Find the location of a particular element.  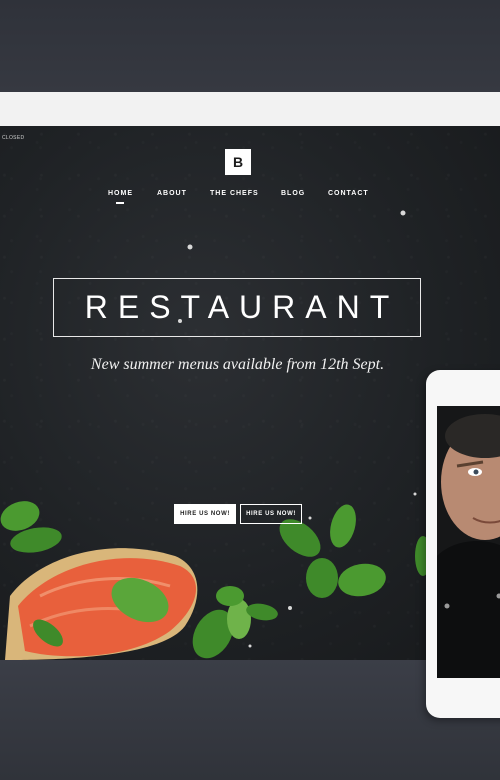

site-logo: B is located at coordinates (238, 162).